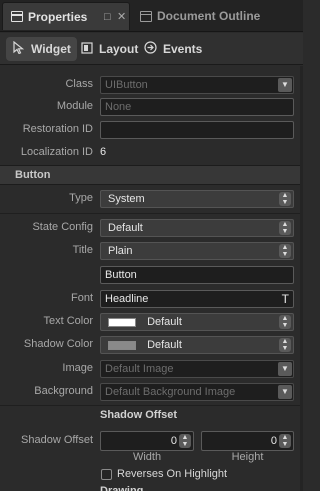  Describe the element at coordinates (147, 457) in the screenshot. I see `width-label: Width` at that location.